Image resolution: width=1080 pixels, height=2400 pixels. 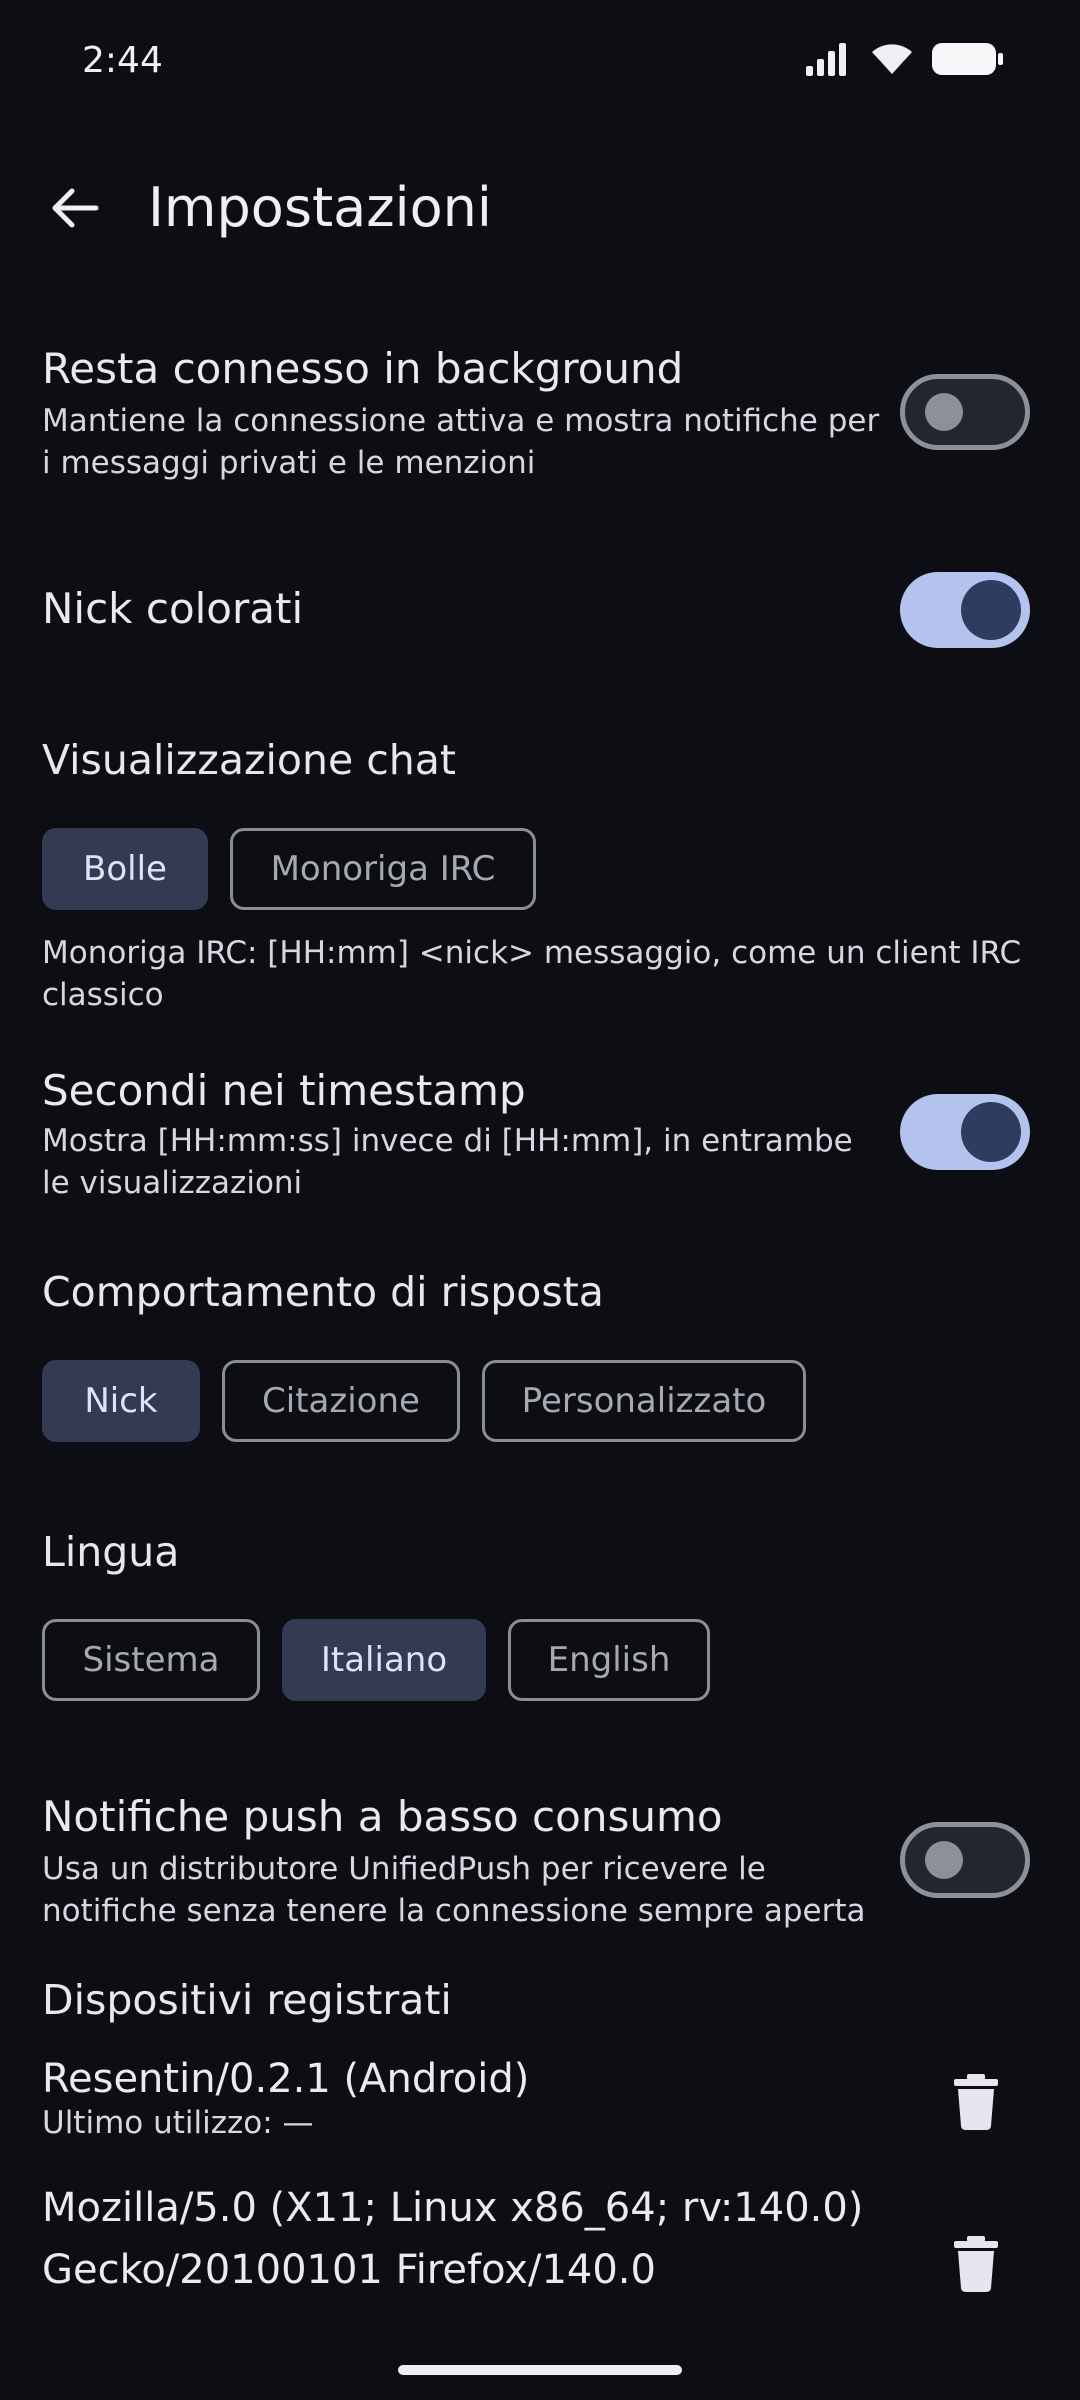 I want to click on home-indicator, so click(x=540, y=2370).